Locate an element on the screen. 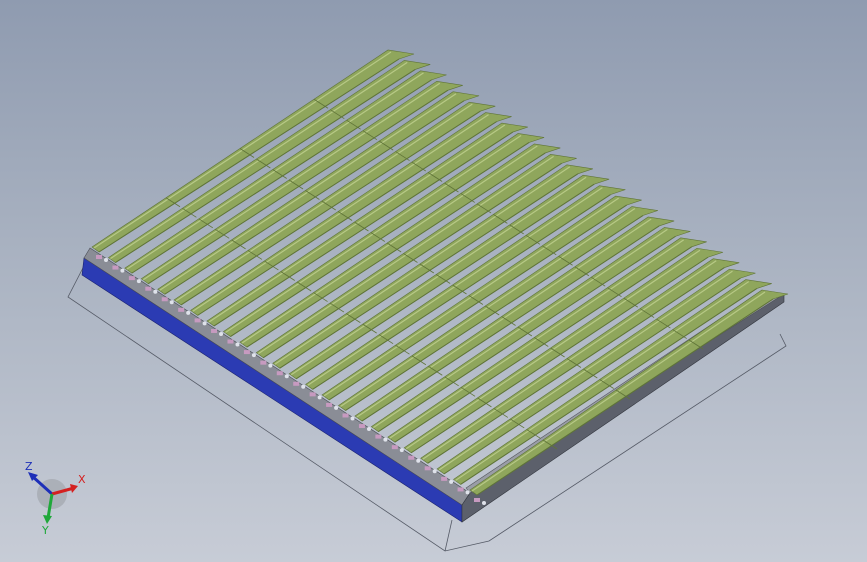  x-axis-label: X is located at coordinates (82, 479).